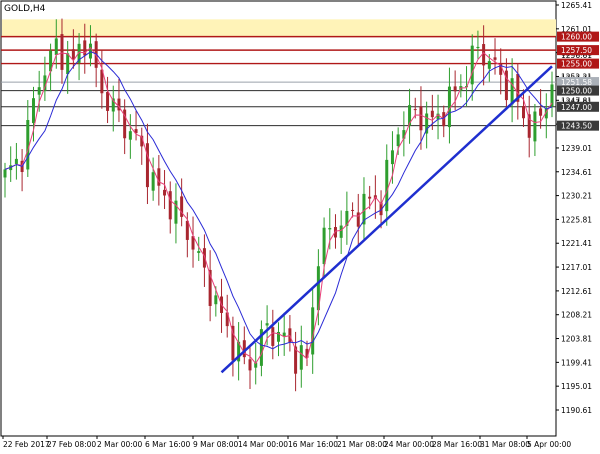 The height and width of the screenshot is (454, 600). What do you see at coordinates (578, 36) in the screenshot?
I see `price-tag: 1260.00` at bounding box center [578, 36].